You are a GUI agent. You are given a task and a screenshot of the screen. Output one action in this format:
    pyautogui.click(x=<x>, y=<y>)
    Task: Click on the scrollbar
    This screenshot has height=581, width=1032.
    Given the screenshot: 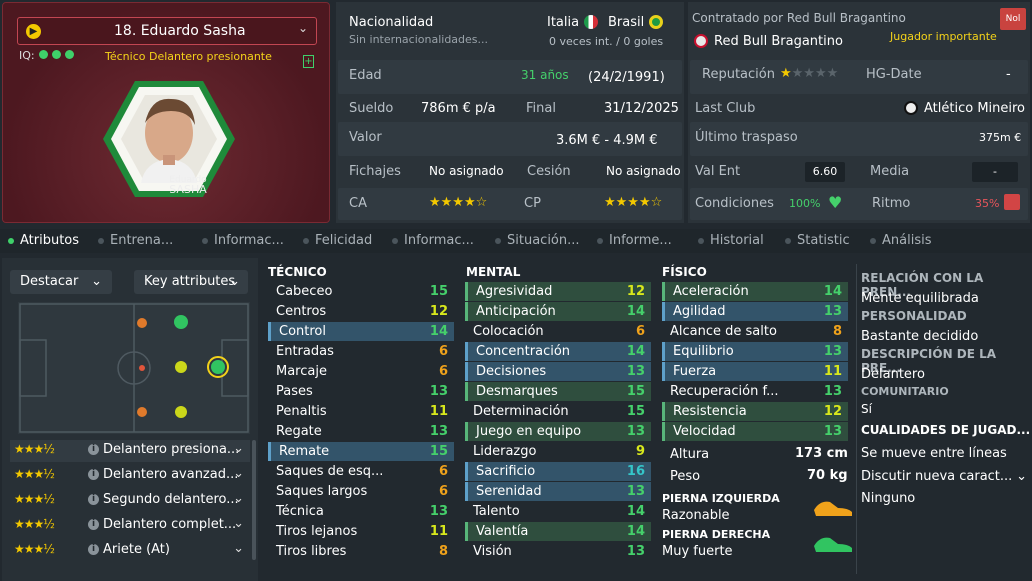 What is the action you would take?
    pyautogui.click(x=254, y=500)
    